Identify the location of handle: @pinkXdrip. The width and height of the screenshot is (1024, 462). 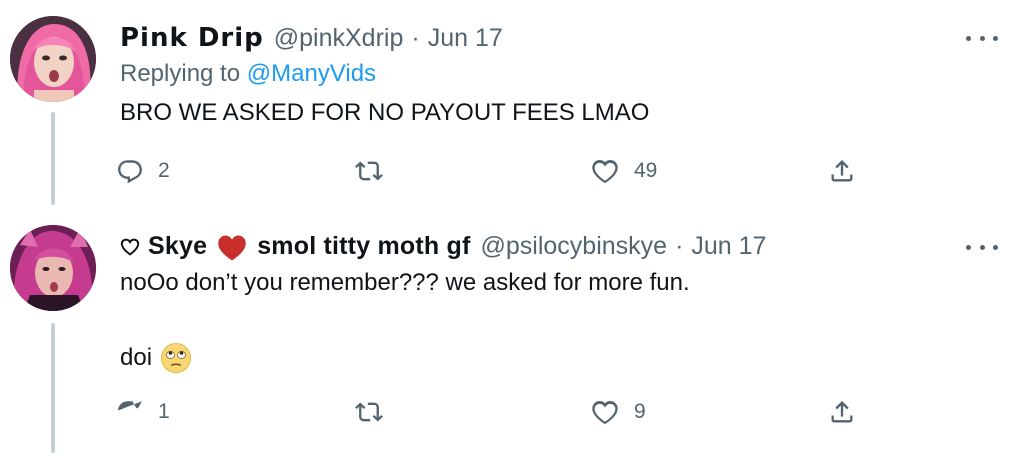
(339, 38).